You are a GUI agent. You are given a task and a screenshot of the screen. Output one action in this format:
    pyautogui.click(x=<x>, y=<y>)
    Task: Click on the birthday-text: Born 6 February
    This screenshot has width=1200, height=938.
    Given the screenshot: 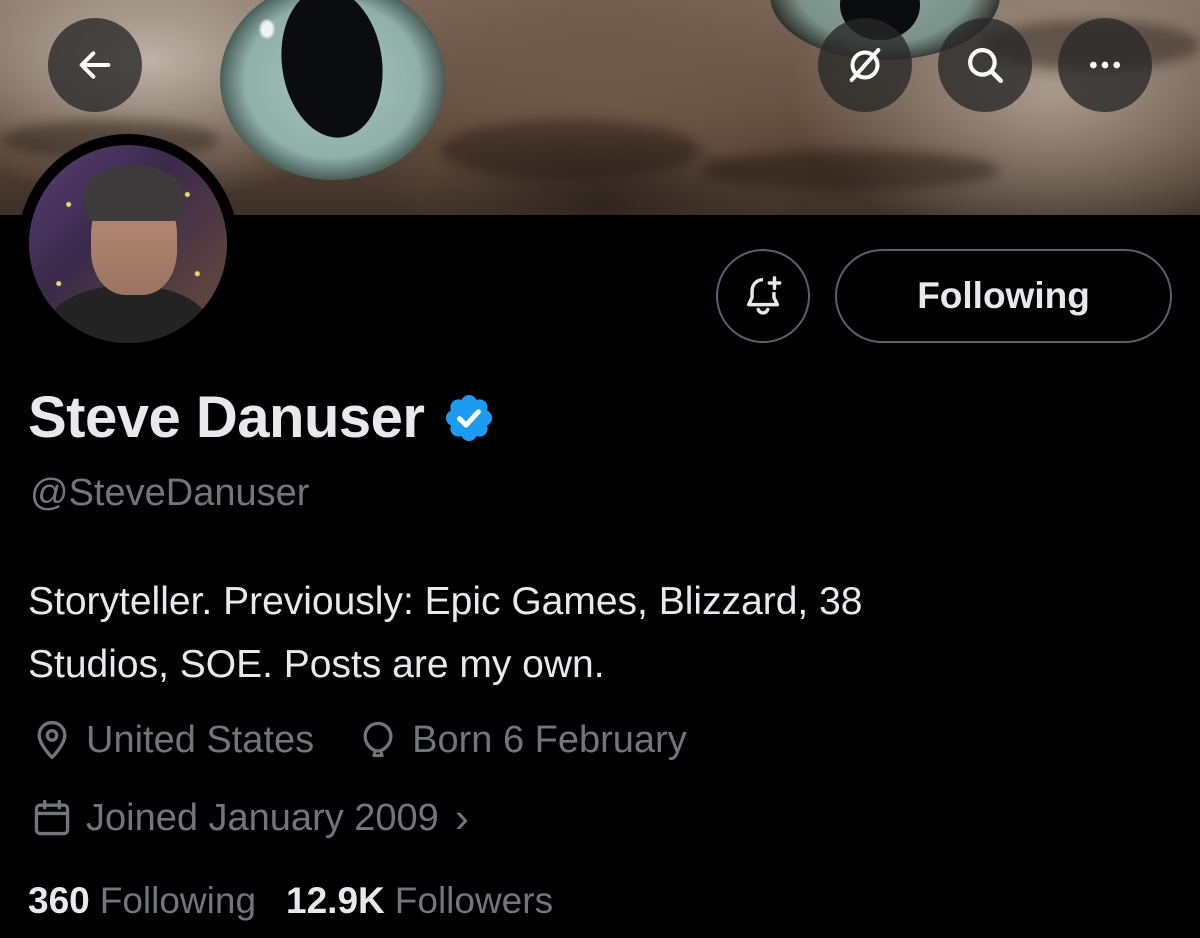 What is the action you would take?
    pyautogui.click(x=549, y=739)
    